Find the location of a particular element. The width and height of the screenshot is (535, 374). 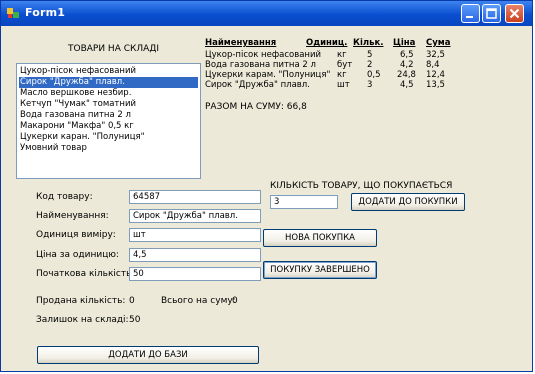

title-bar: Form1 is located at coordinates (266, 13).